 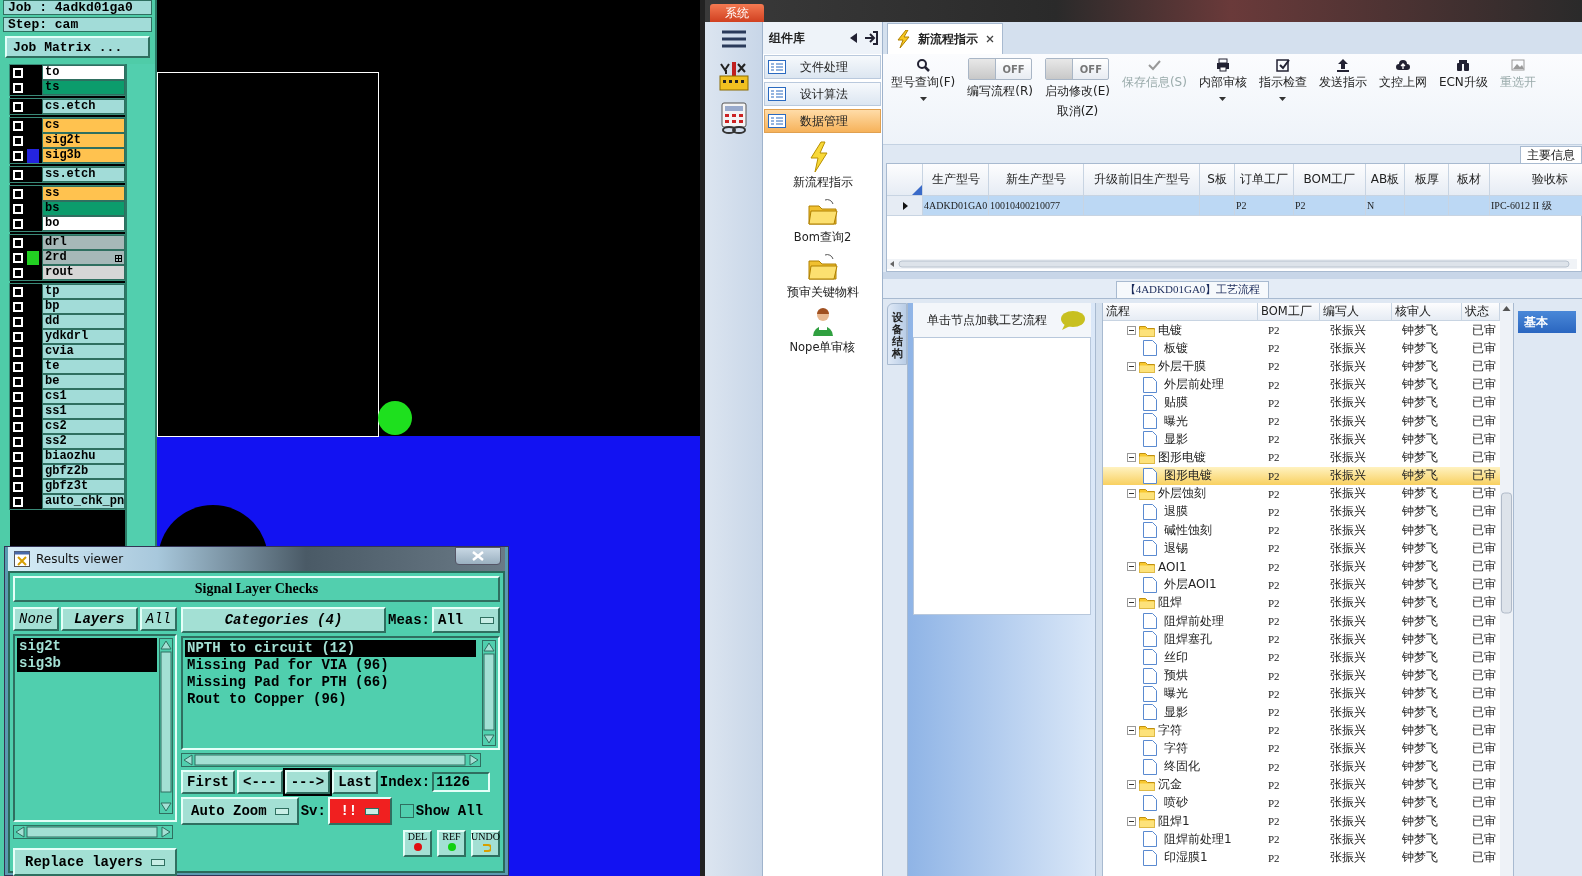 I want to click on layer-list-item: sig3b, so click(x=87, y=663).